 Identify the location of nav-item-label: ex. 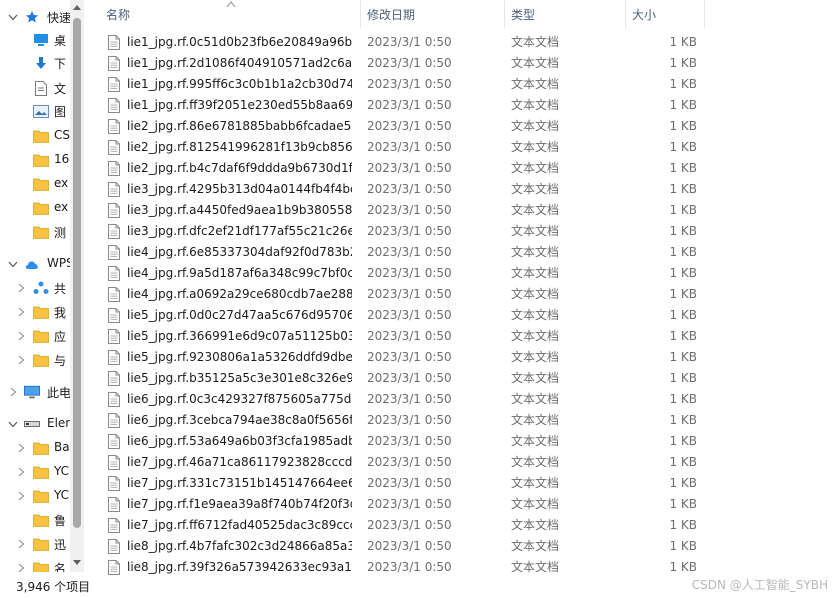
(61, 183).